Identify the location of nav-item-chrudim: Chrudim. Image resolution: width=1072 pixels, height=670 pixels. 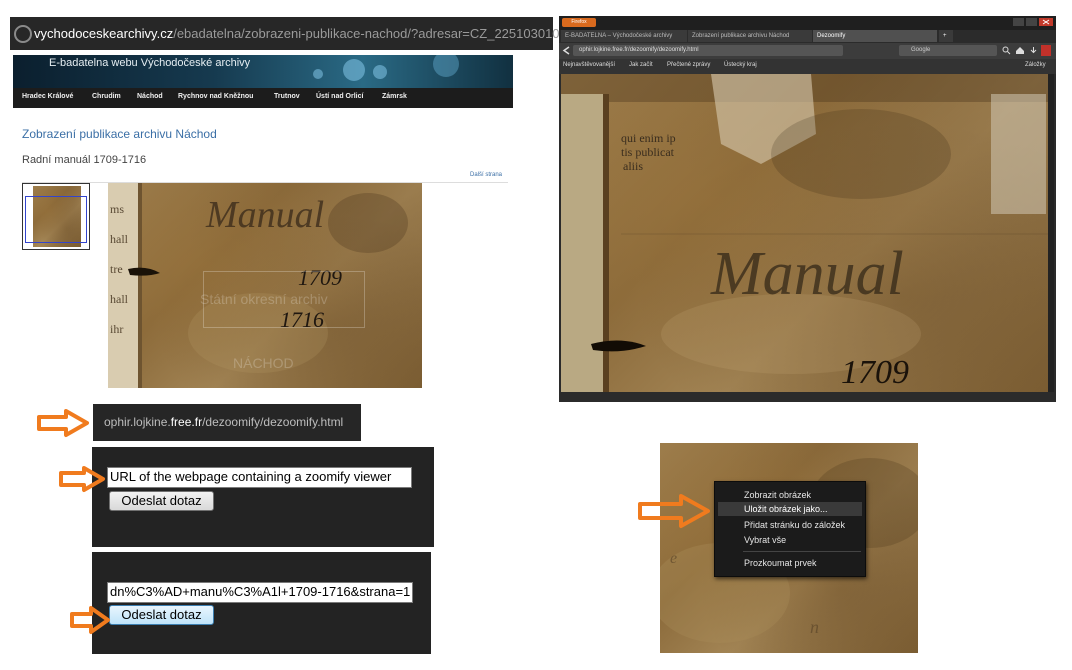
(106, 96).